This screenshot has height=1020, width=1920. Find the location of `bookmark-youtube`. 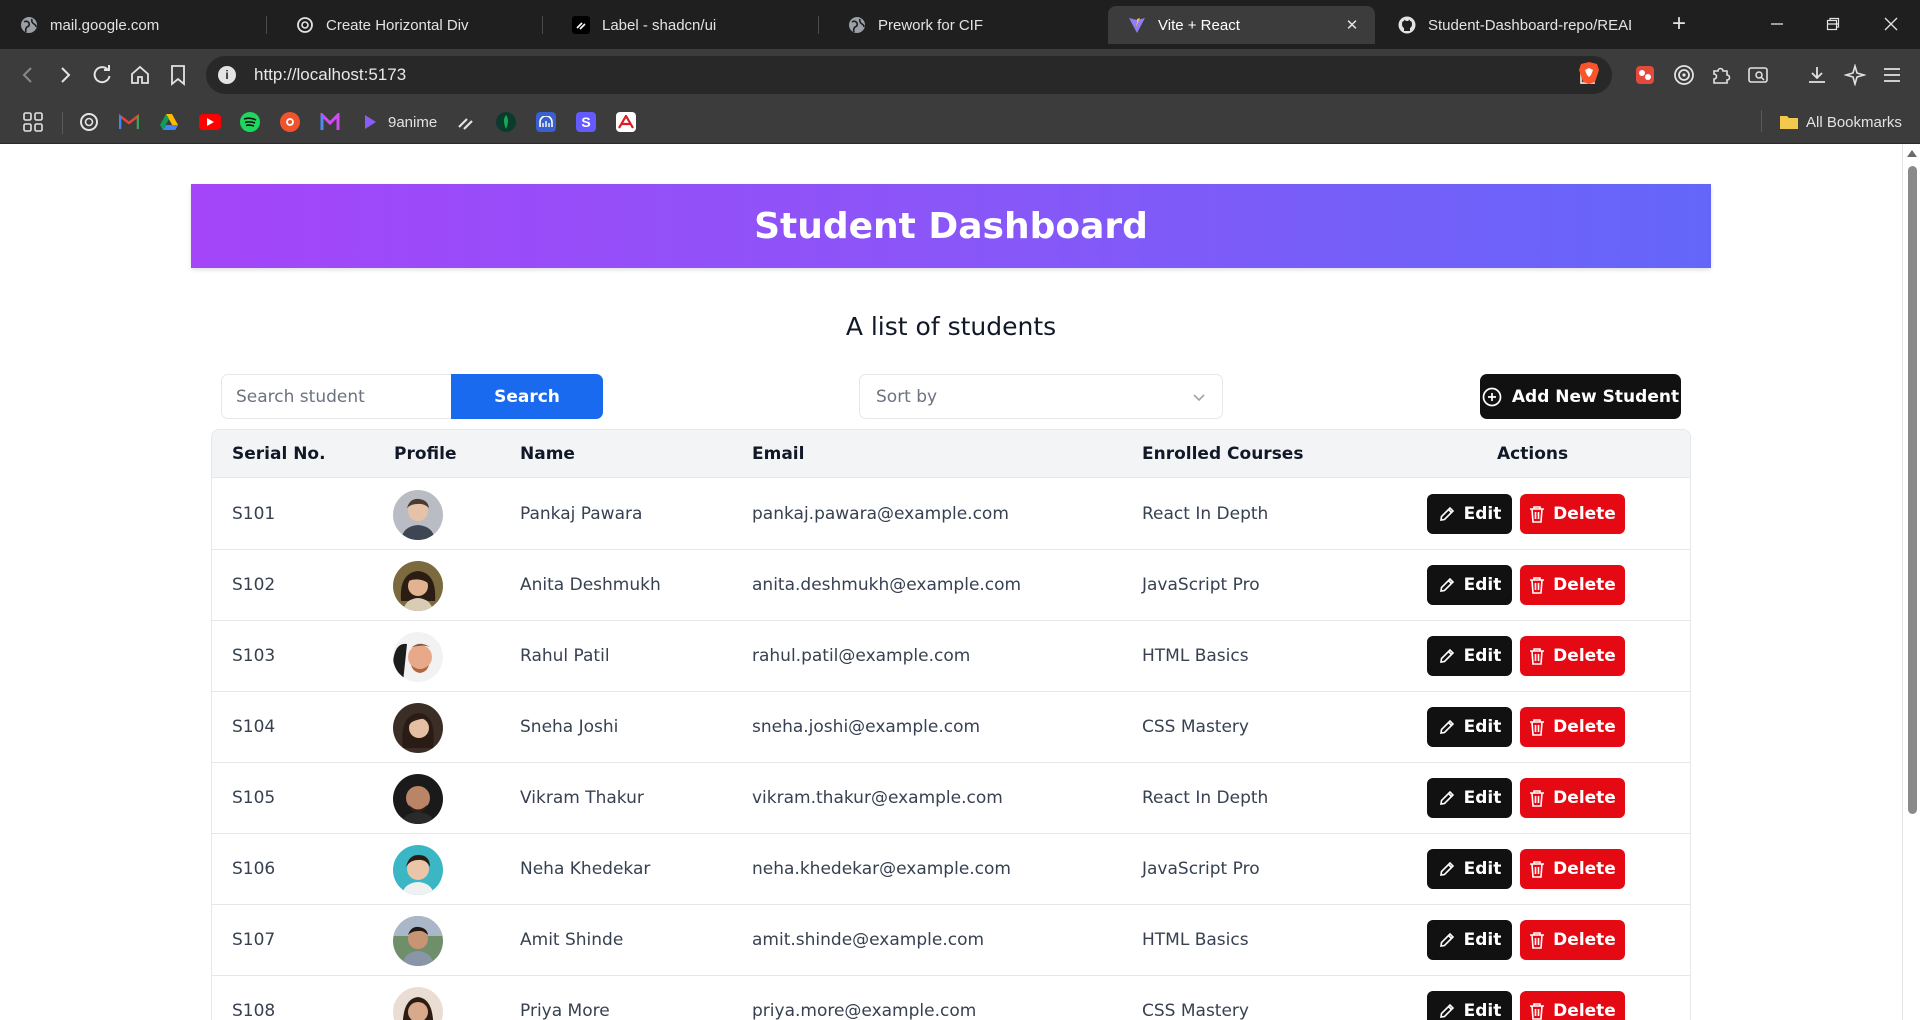

bookmark-youtube is located at coordinates (210, 122).